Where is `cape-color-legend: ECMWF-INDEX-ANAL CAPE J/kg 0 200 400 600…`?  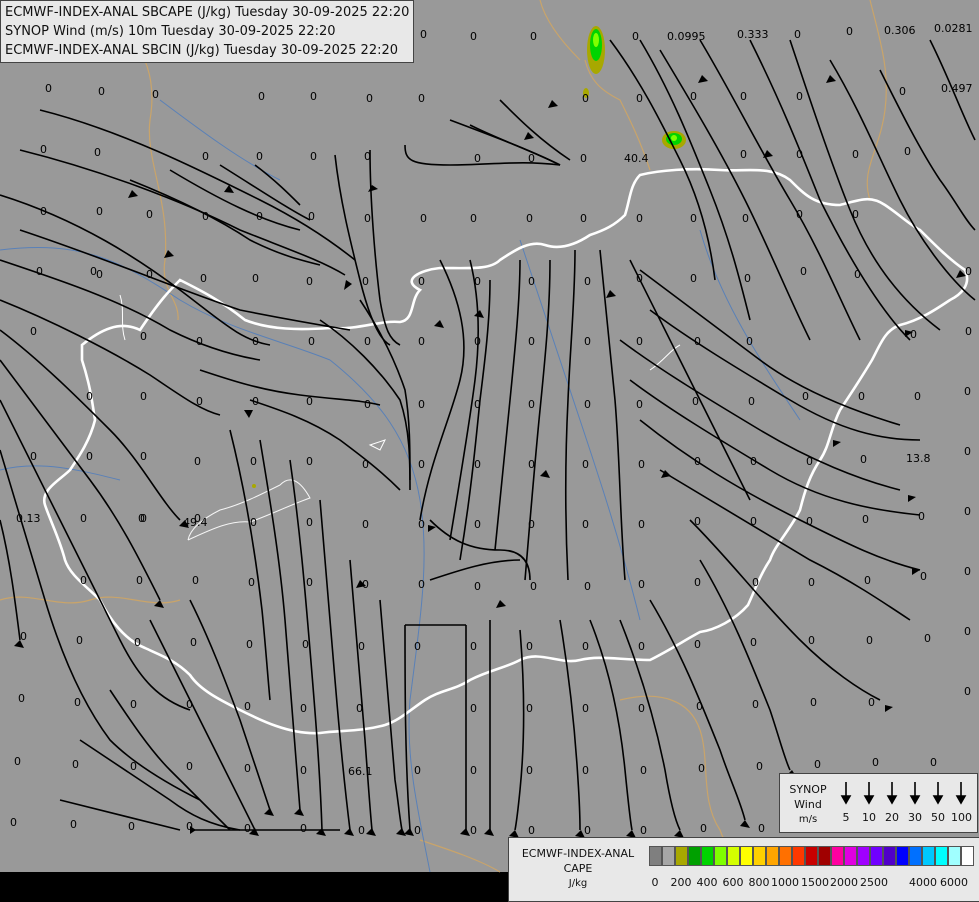 cape-color-legend: ECMWF-INDEX-ANAL CAPE J/kg 0 200 400 600… is located at coordinates (743, 869).